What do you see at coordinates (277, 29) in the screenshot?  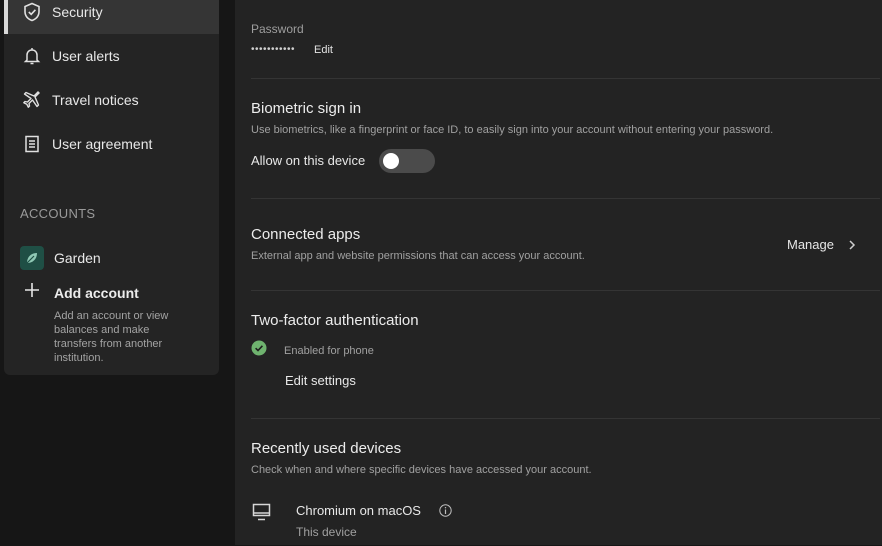 I see `password-label: Password` at bounding box center [277, 29].